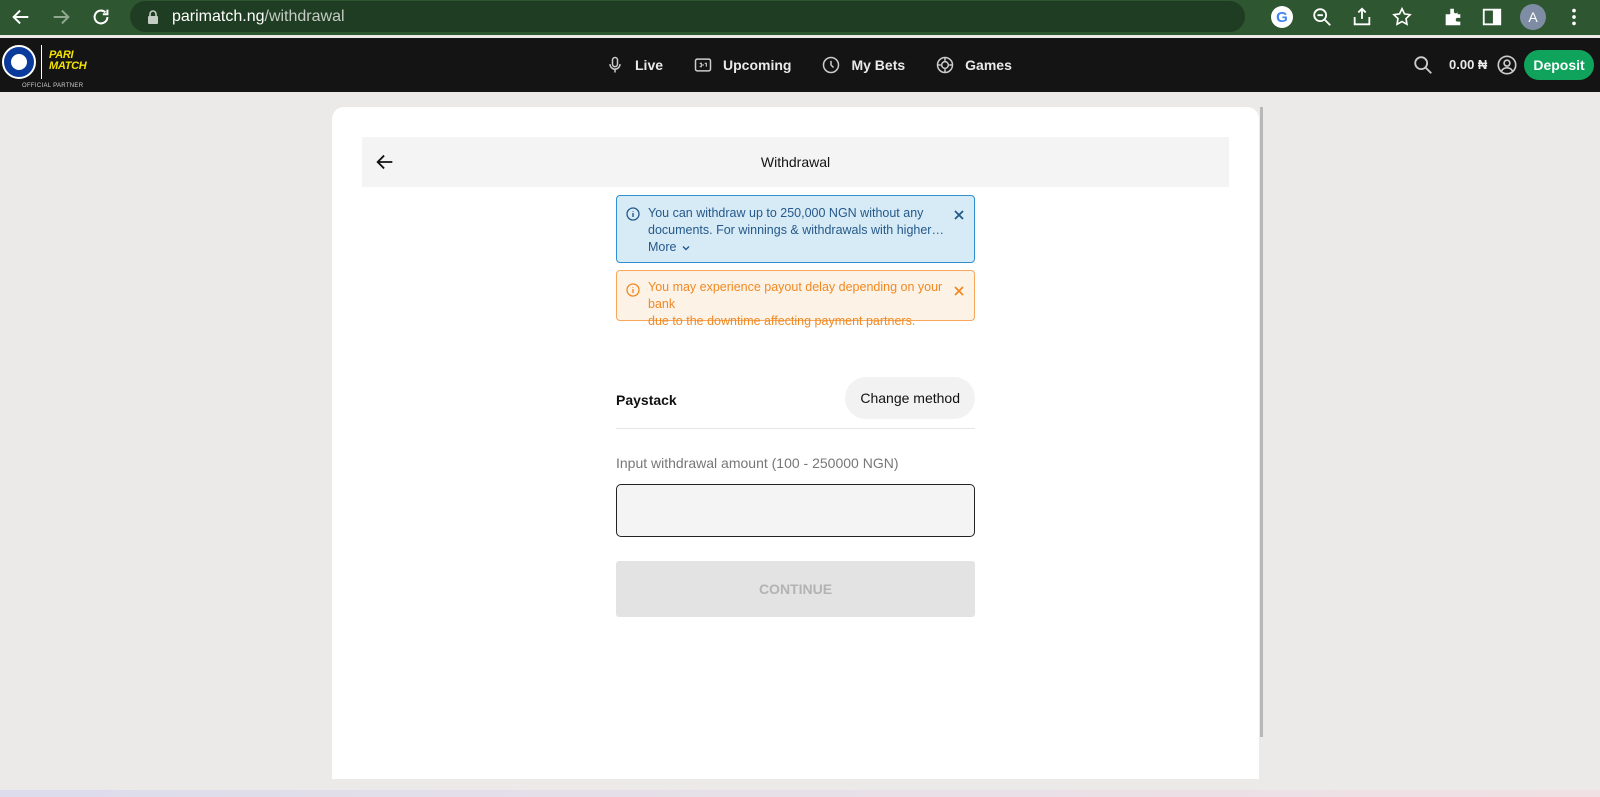 The height and width of the screenshot is (797, 1600). What do you see at coordinates (633, 290) in the screenshot?
I see `warning-info-icon` at bounding box center [633, 290].